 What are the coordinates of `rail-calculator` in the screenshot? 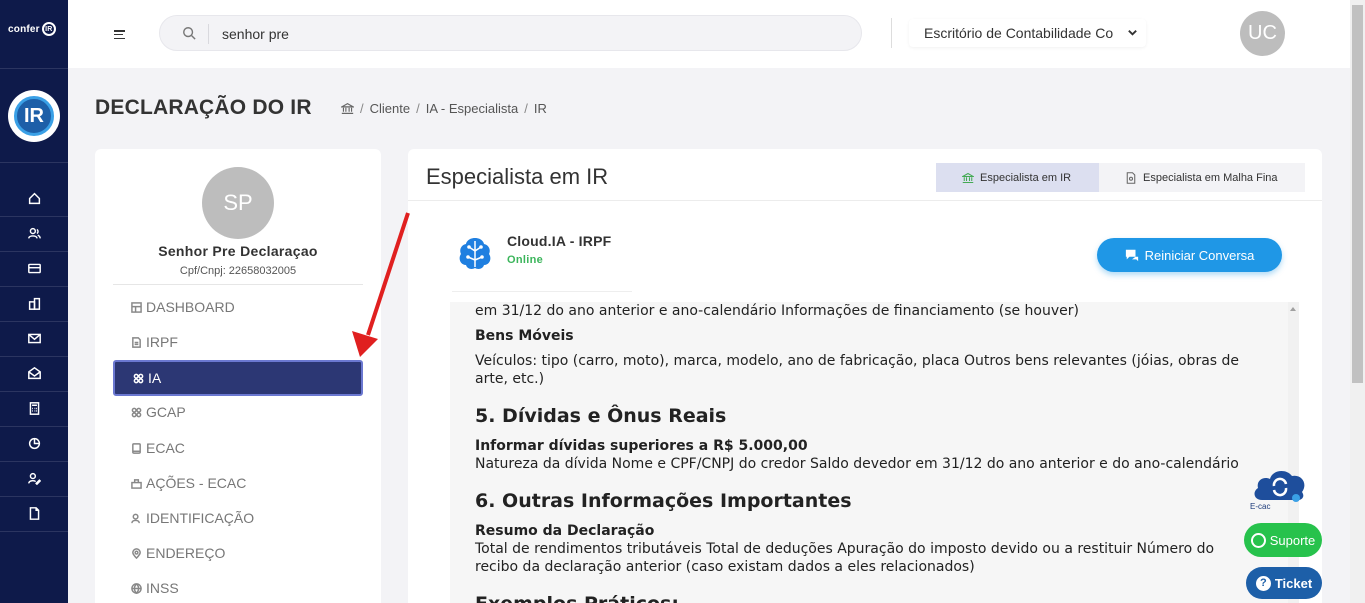 It's located at (34, 409).